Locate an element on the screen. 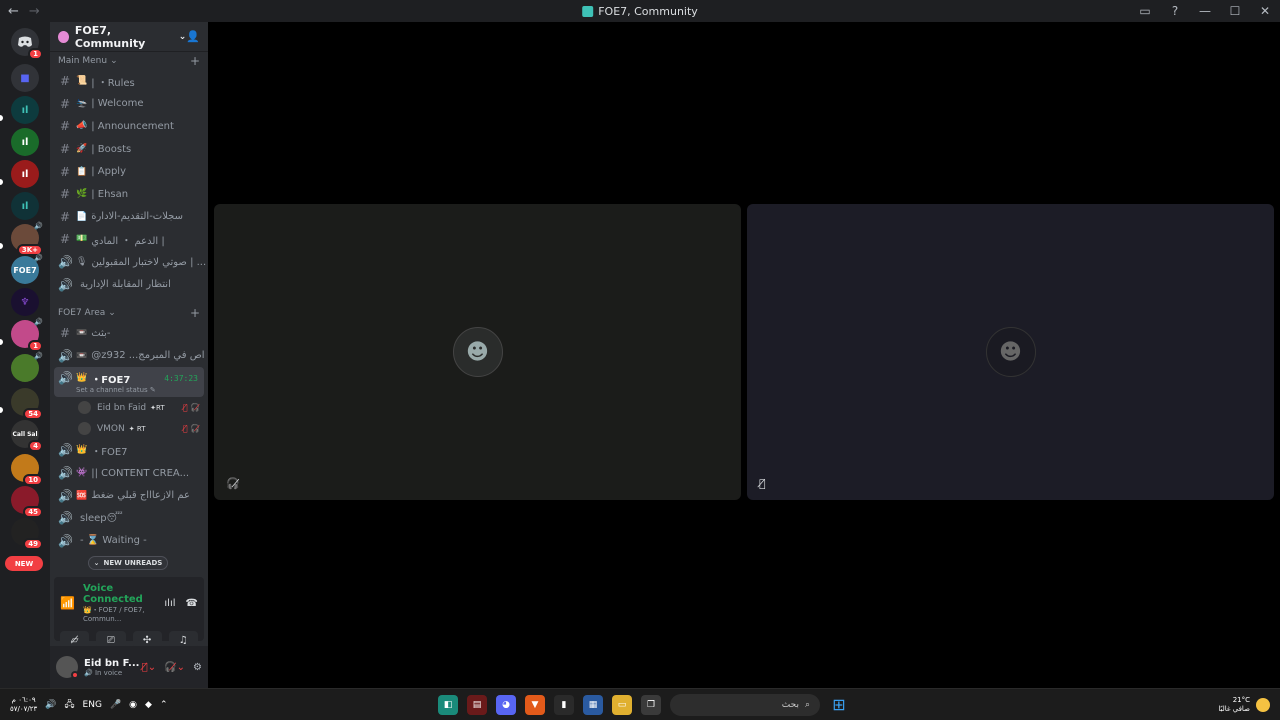 This screenshot has width=1280, height=720. minimize-button: — is located at coordinates (1205, 11).